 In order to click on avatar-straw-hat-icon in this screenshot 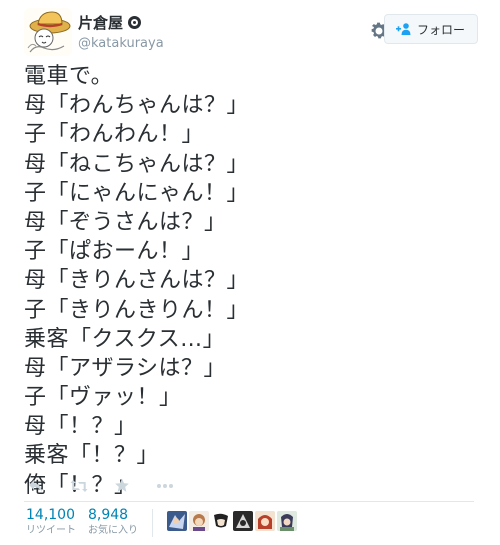, I will do `click(48, 32)`.